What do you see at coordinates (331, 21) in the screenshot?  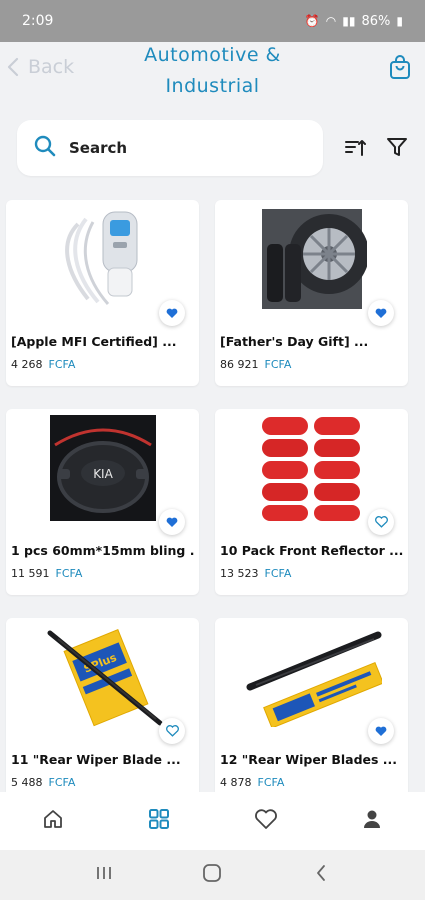 I see `wifi-icon: ◠` at bounding box center [331, 21].